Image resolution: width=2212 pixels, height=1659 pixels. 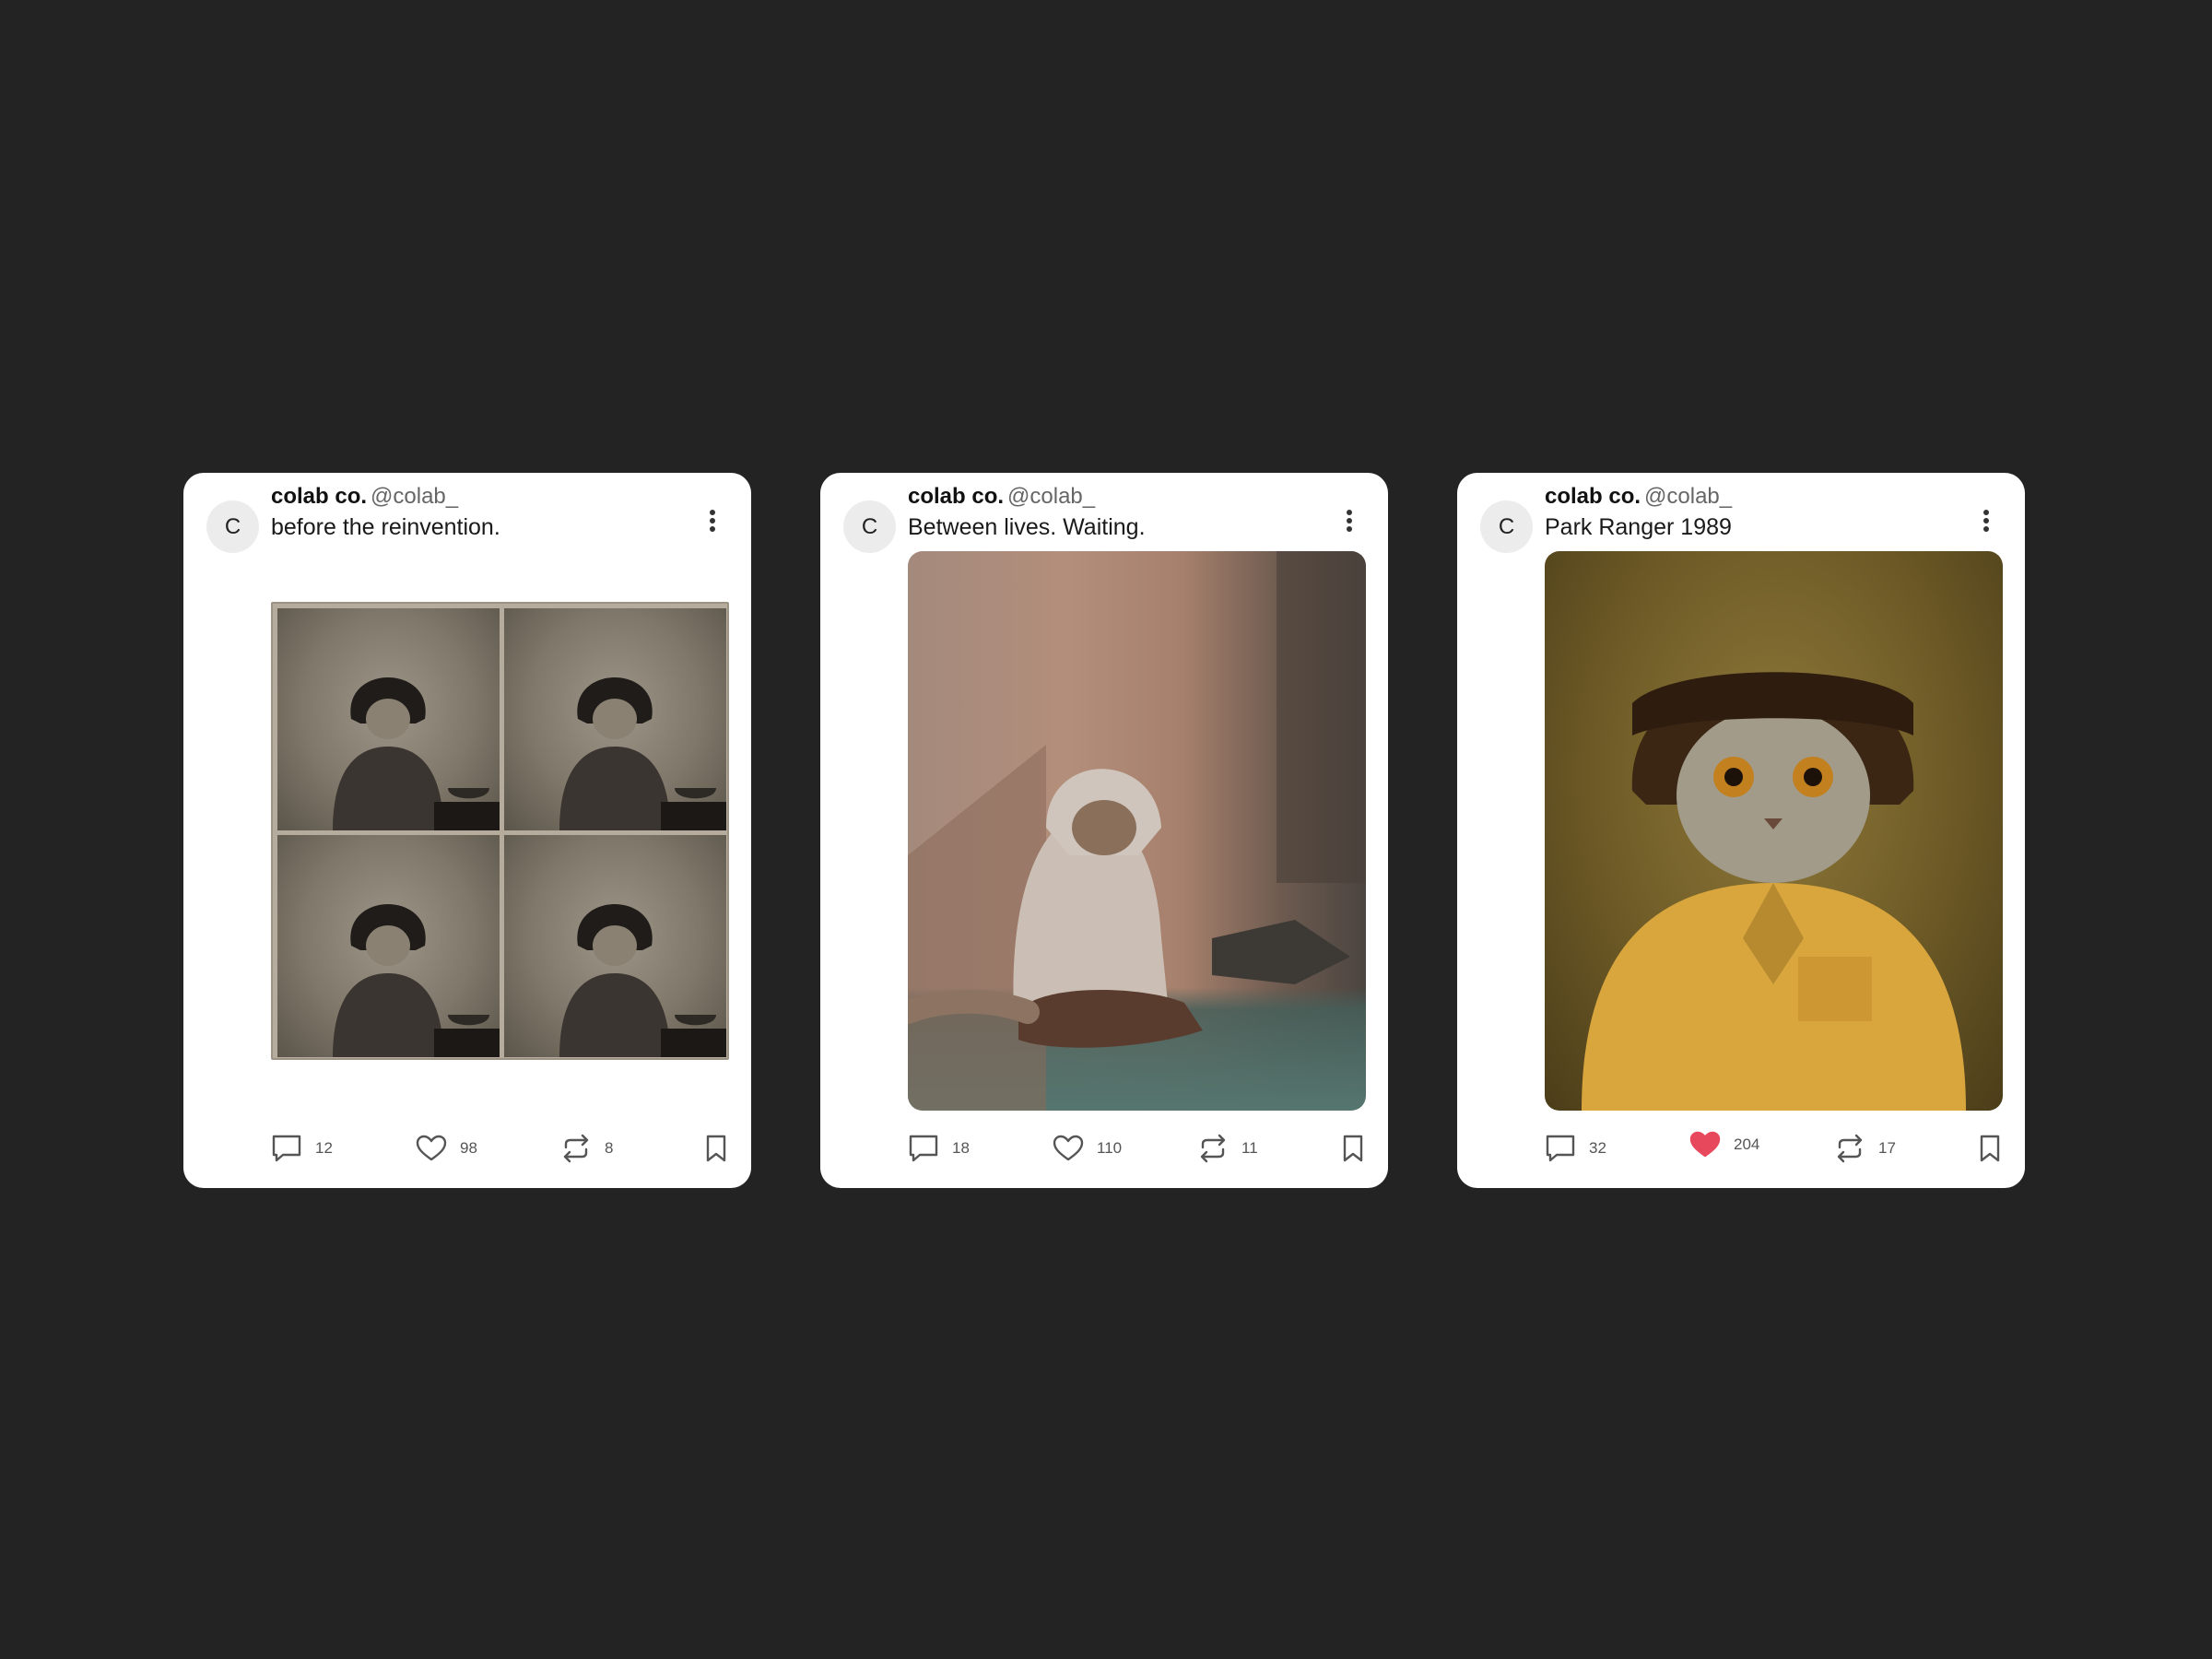 What do you see at coordinates (1887, 1148) in the screenshot?
I see `repost-count: 17` at bounding box center [1887, 1148].